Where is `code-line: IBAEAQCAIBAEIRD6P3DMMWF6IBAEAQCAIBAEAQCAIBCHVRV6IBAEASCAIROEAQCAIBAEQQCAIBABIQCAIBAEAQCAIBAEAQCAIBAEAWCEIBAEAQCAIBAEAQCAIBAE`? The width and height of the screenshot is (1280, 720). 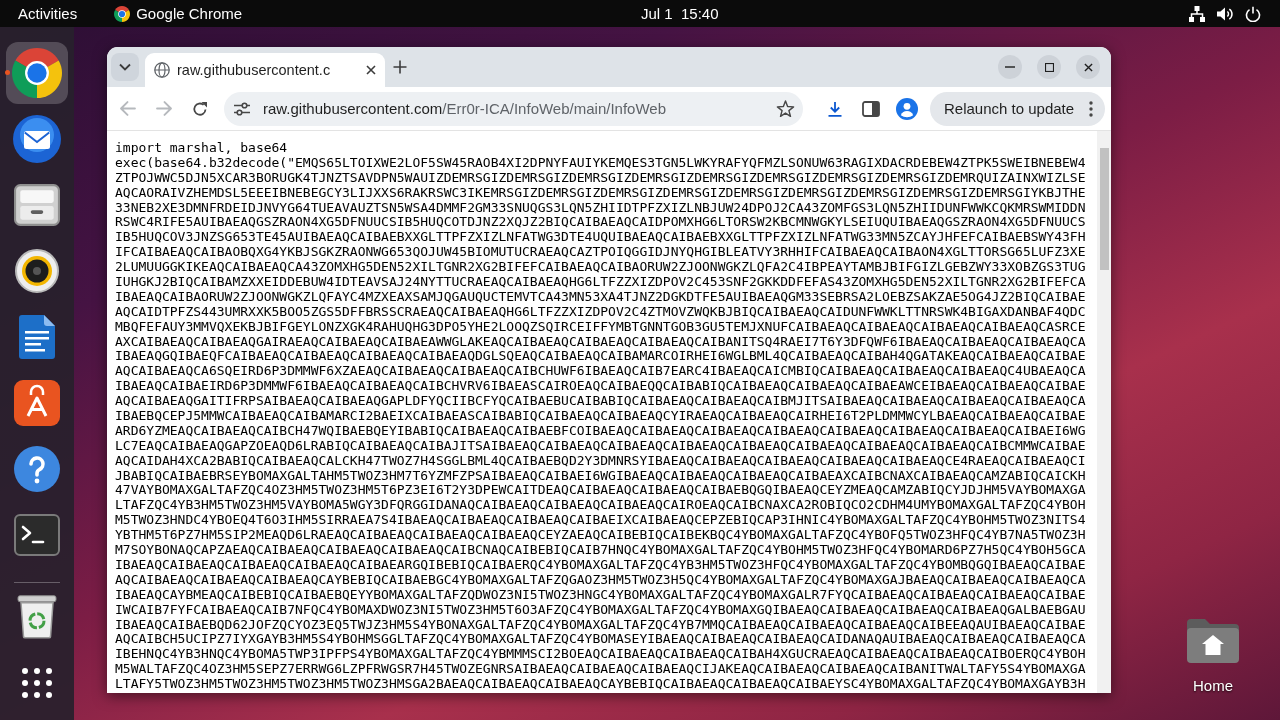 code-line: IBAEAQCAIBAEIRD6P3DMMWF6IBAEAQCAIBAEAQCAIBCHVRV6IBAEASCAIROEAQCAIBAEQQCAIBABIQCAIBAEAQCAIBAEAQCAIBAEAWCEIBAEAQCAIBAEAQCAIBAE is located at coordinates (600, 387).